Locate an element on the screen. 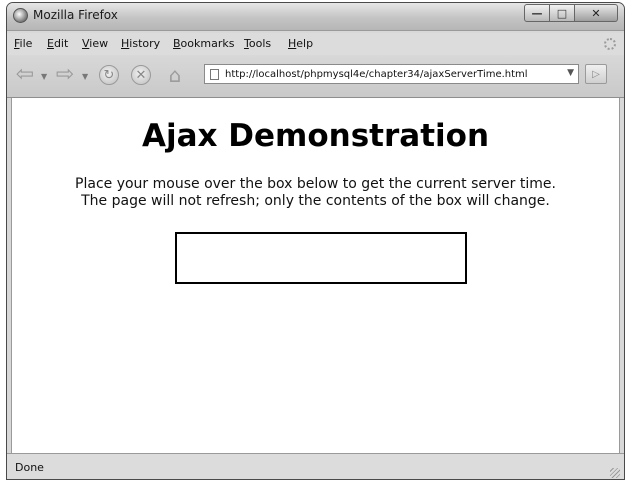  menu-edit: Edit is located at coordinates (57, 43).